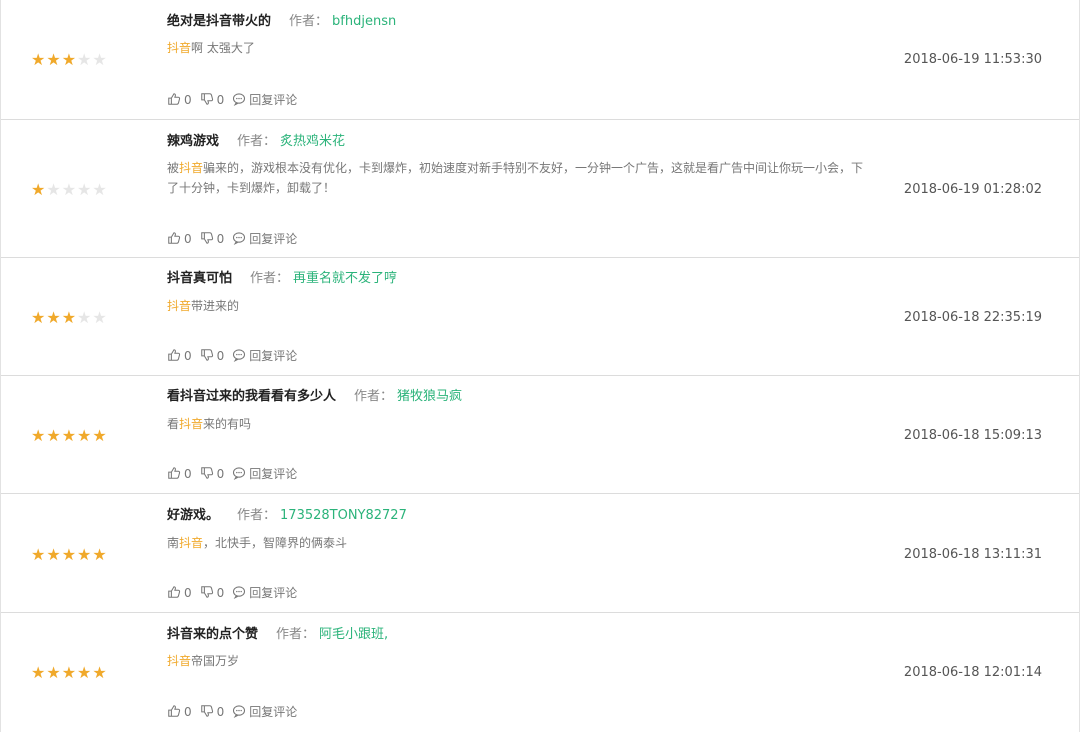 This screenshot has width=1080, height=732. I want to click on content-text: 南, so click(173, 543).